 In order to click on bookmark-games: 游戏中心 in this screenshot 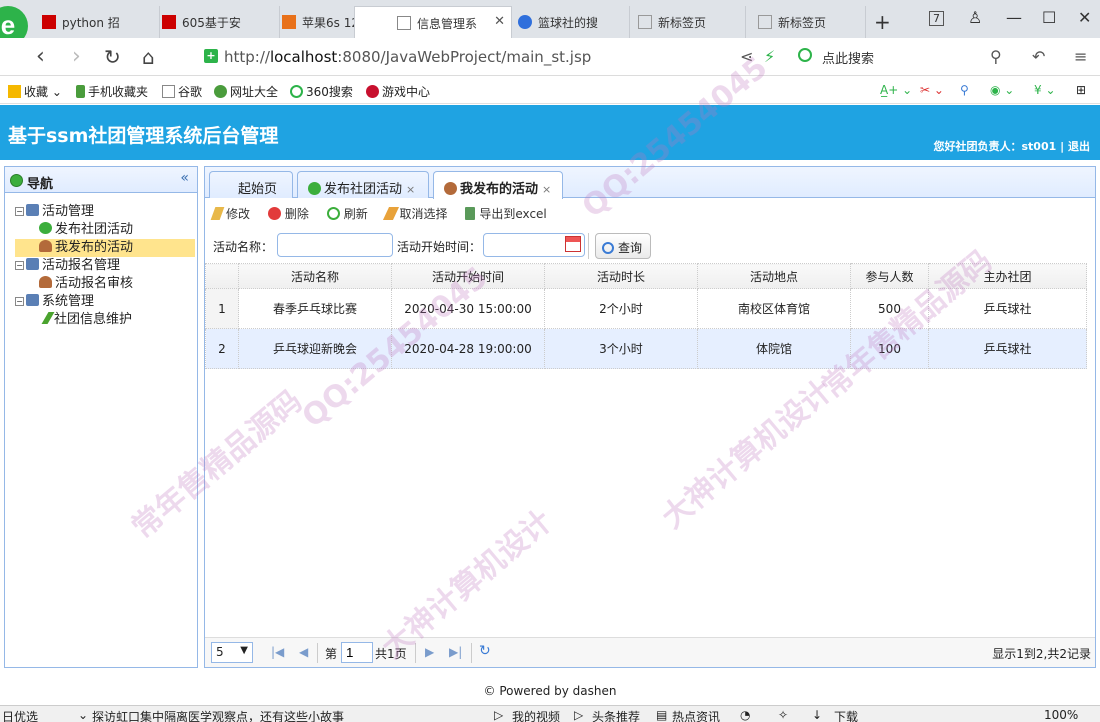, I will do `click(398, 91)`.